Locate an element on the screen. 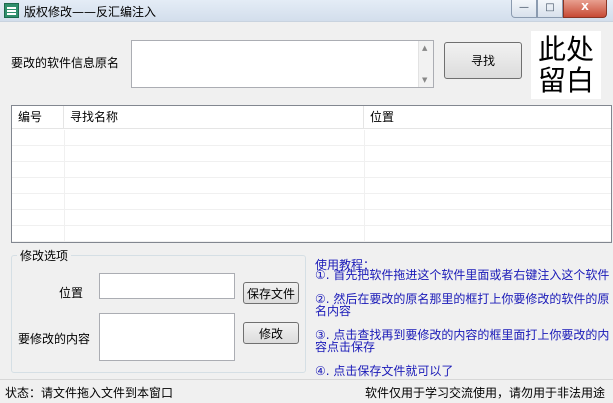 The image size is (613, 403). original-name-input: ▲ ▼ is located at coordinates (282, 64).